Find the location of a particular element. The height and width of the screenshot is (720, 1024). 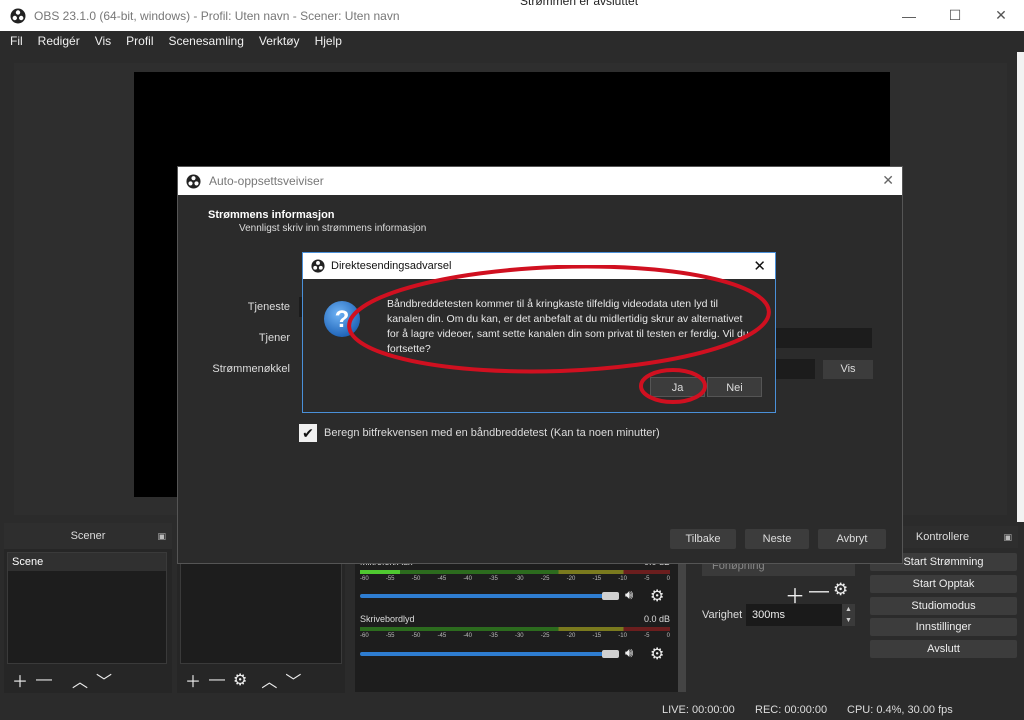

menu-file: Fil is located at coordinates (16, 41).